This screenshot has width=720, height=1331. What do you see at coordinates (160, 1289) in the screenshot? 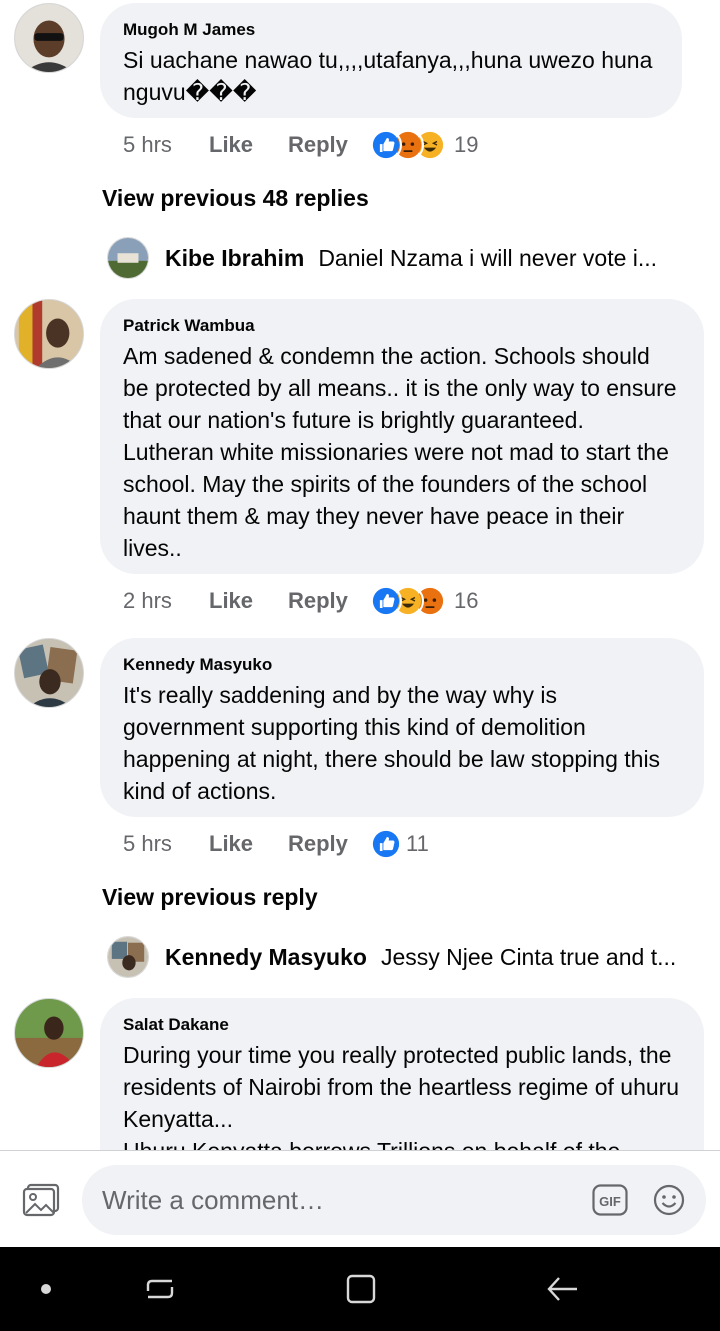
I see `recents-icon` at bounding box center [160, 1289].